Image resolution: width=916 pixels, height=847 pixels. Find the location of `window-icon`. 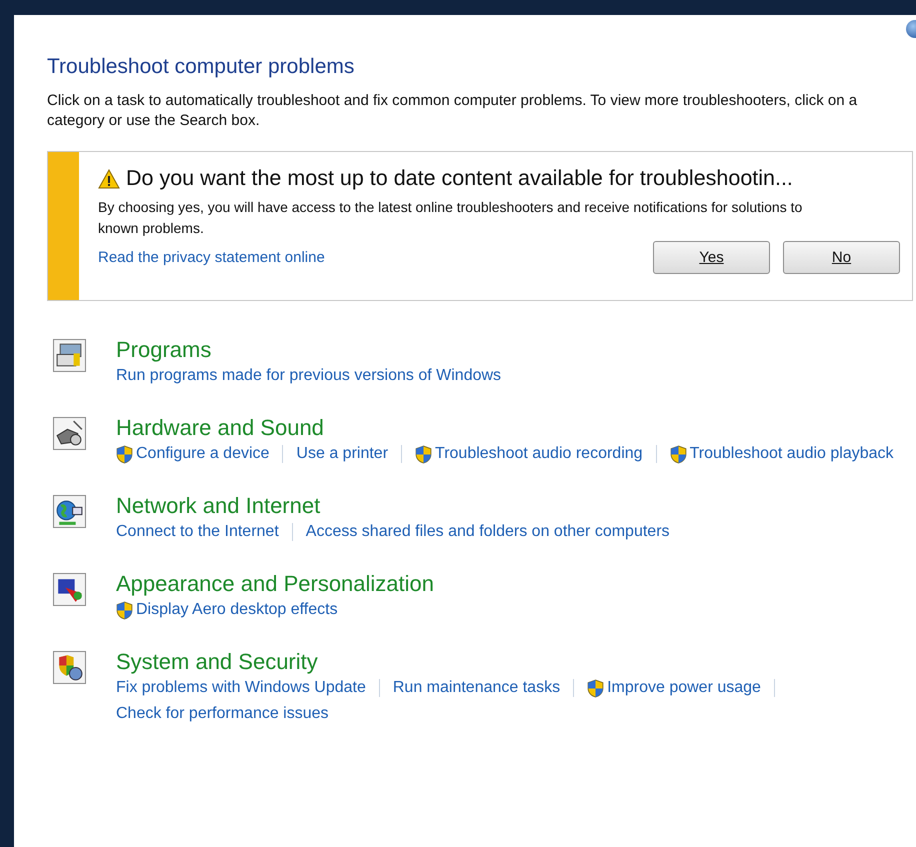

window-icon is located at coordinates (69, 355).